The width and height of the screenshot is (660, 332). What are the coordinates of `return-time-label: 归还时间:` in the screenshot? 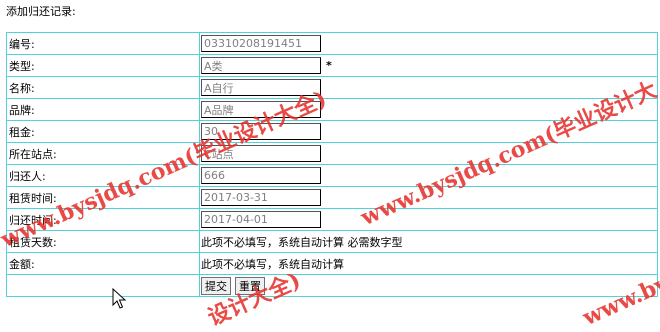 It's located at (103, 219).